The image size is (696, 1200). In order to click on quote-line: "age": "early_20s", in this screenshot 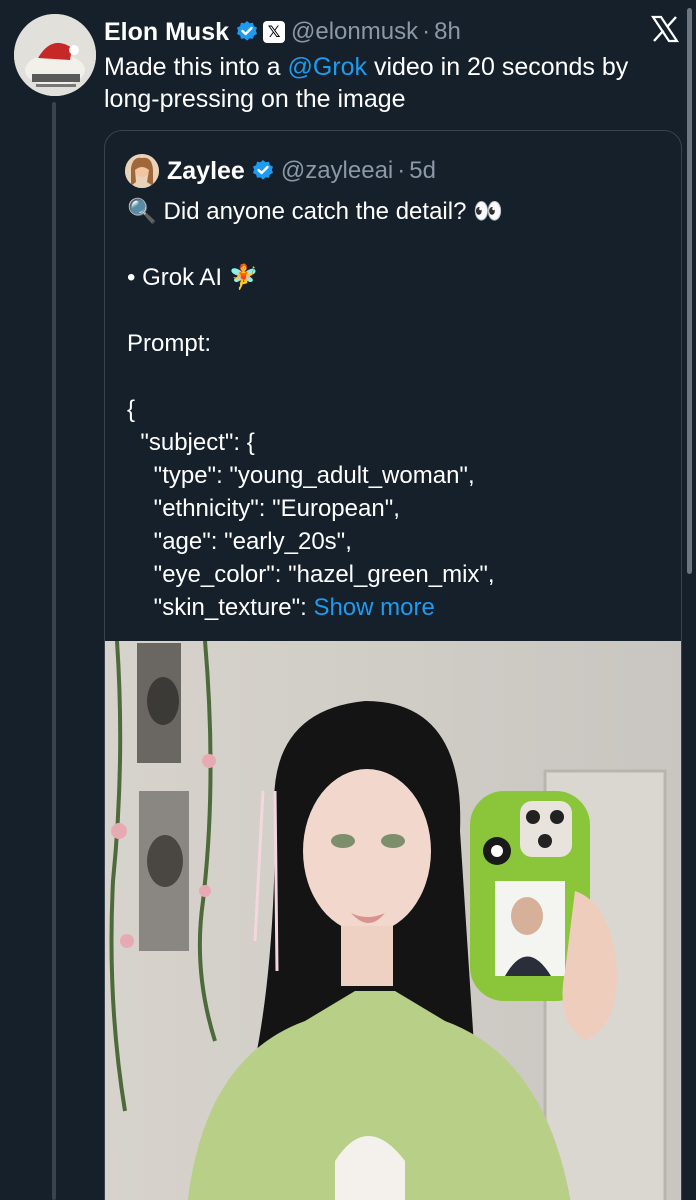, I will do `click(239, 541)`.